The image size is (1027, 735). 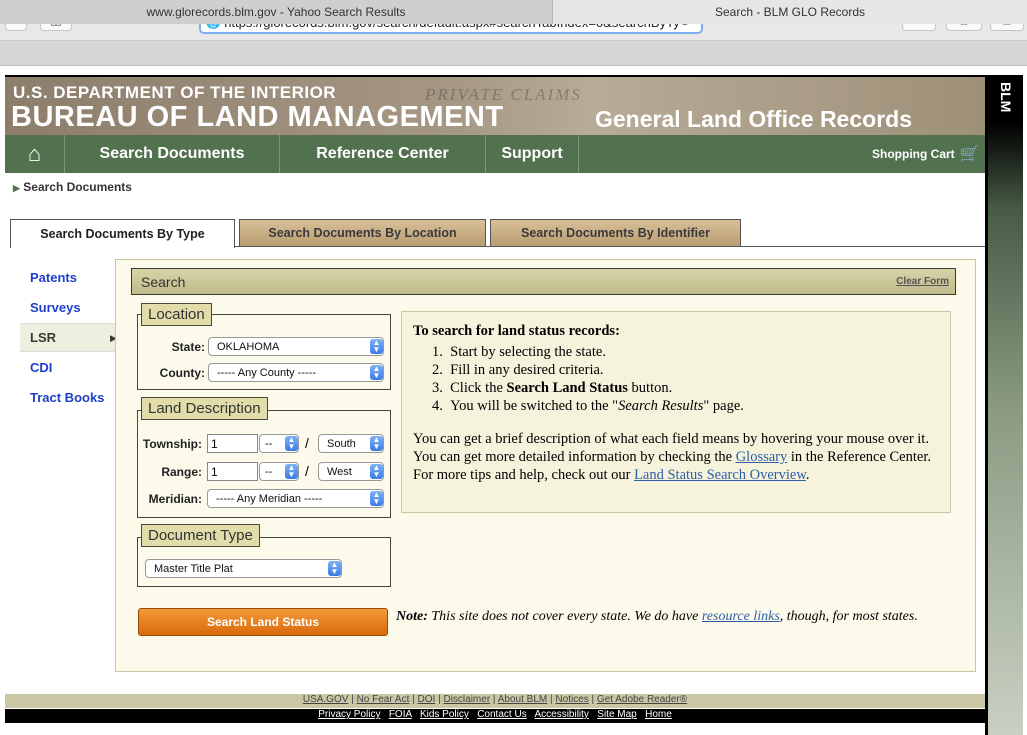 I want to click on sidebar-item-patents: Patents, so click(x=53, y=277).